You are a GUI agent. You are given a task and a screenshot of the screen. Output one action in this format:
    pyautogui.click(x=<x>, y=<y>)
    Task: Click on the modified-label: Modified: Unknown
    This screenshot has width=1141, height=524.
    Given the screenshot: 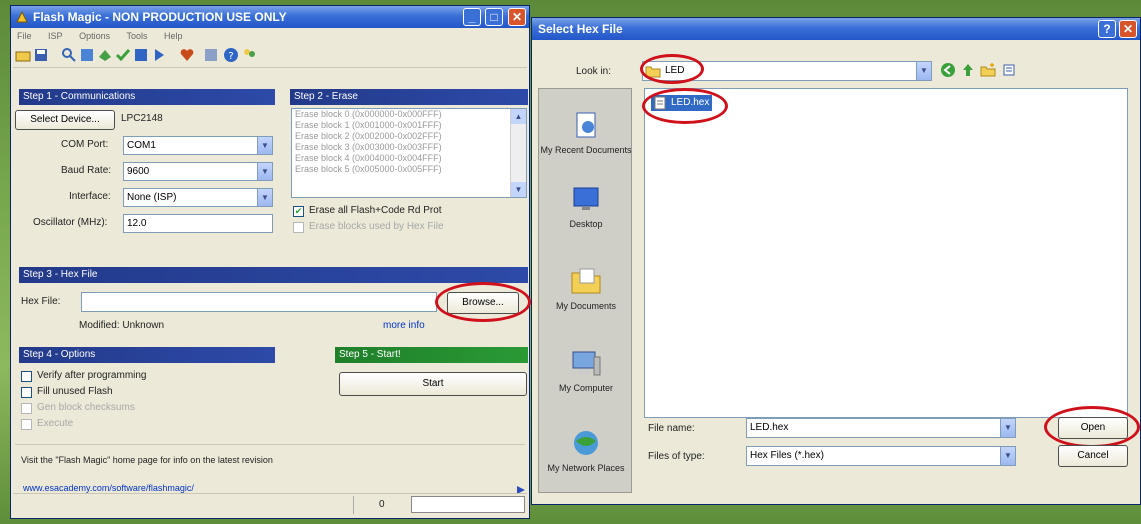 What is the action you would take?
    pyautogui.click(x=122, y=325)
    